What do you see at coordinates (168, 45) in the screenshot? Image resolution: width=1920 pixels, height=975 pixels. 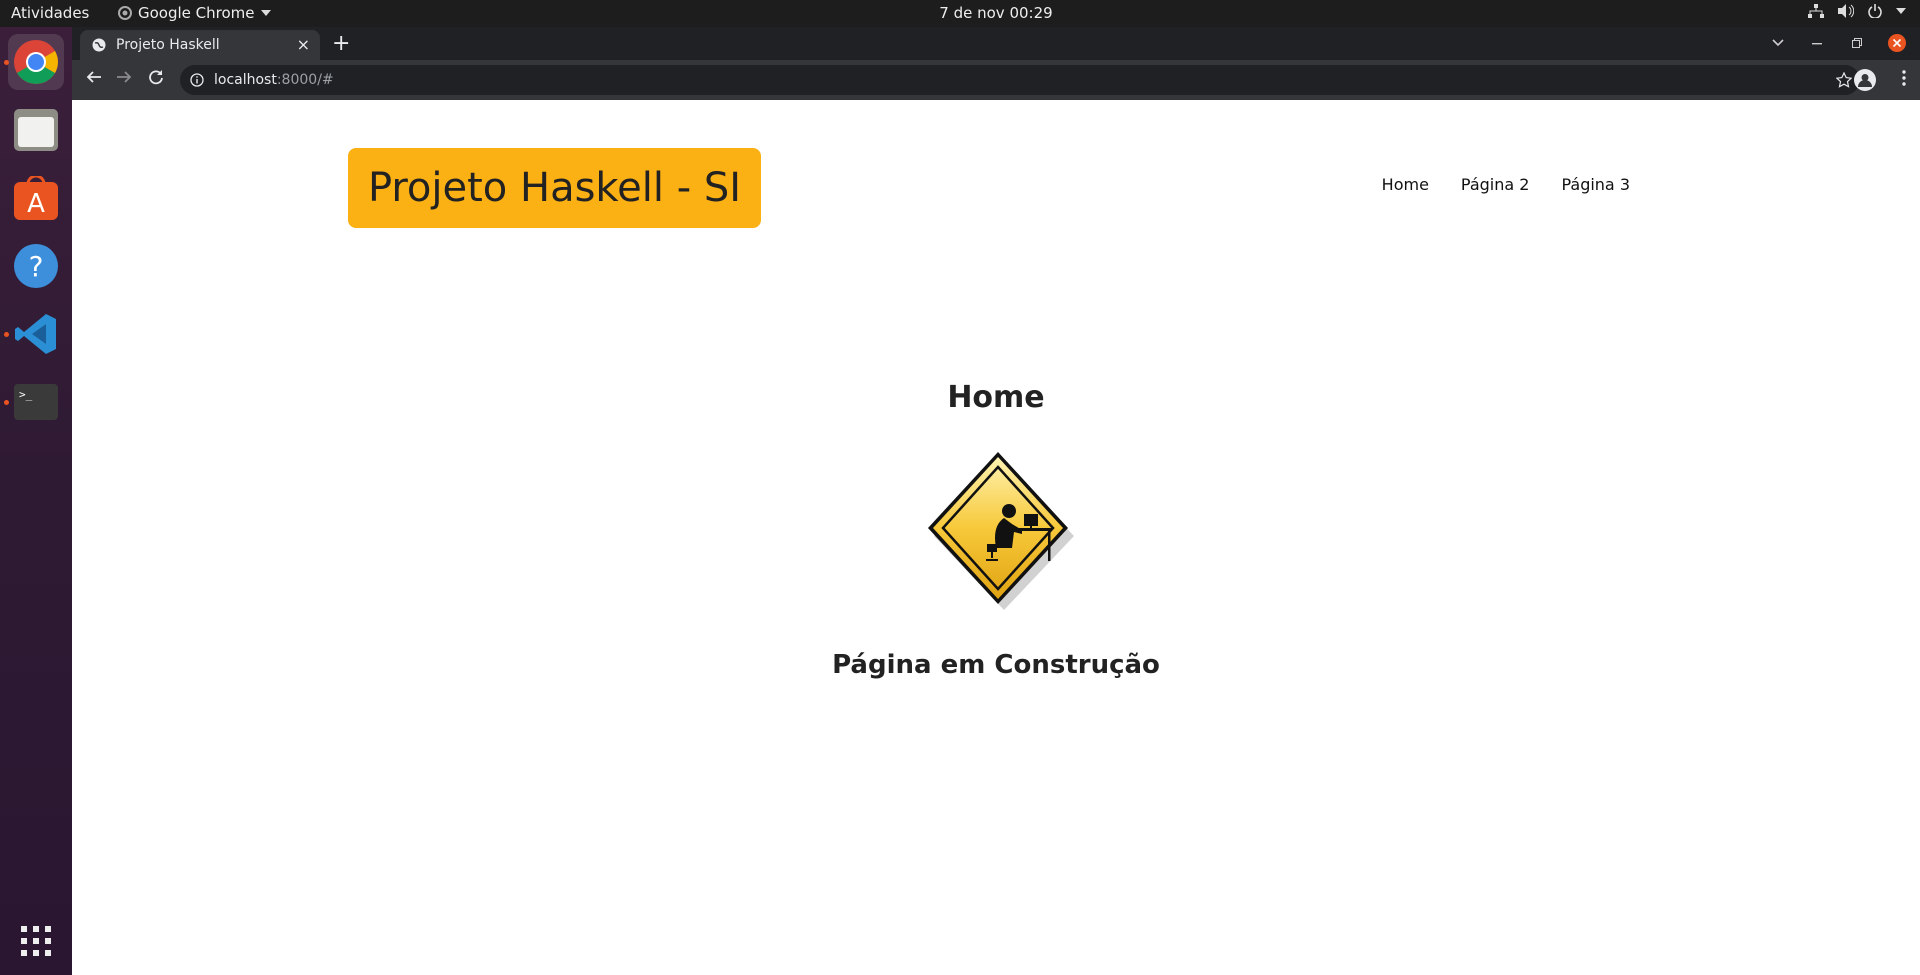 I see `tab-title: Projeto Haskell` at bounding box center [168, 45].